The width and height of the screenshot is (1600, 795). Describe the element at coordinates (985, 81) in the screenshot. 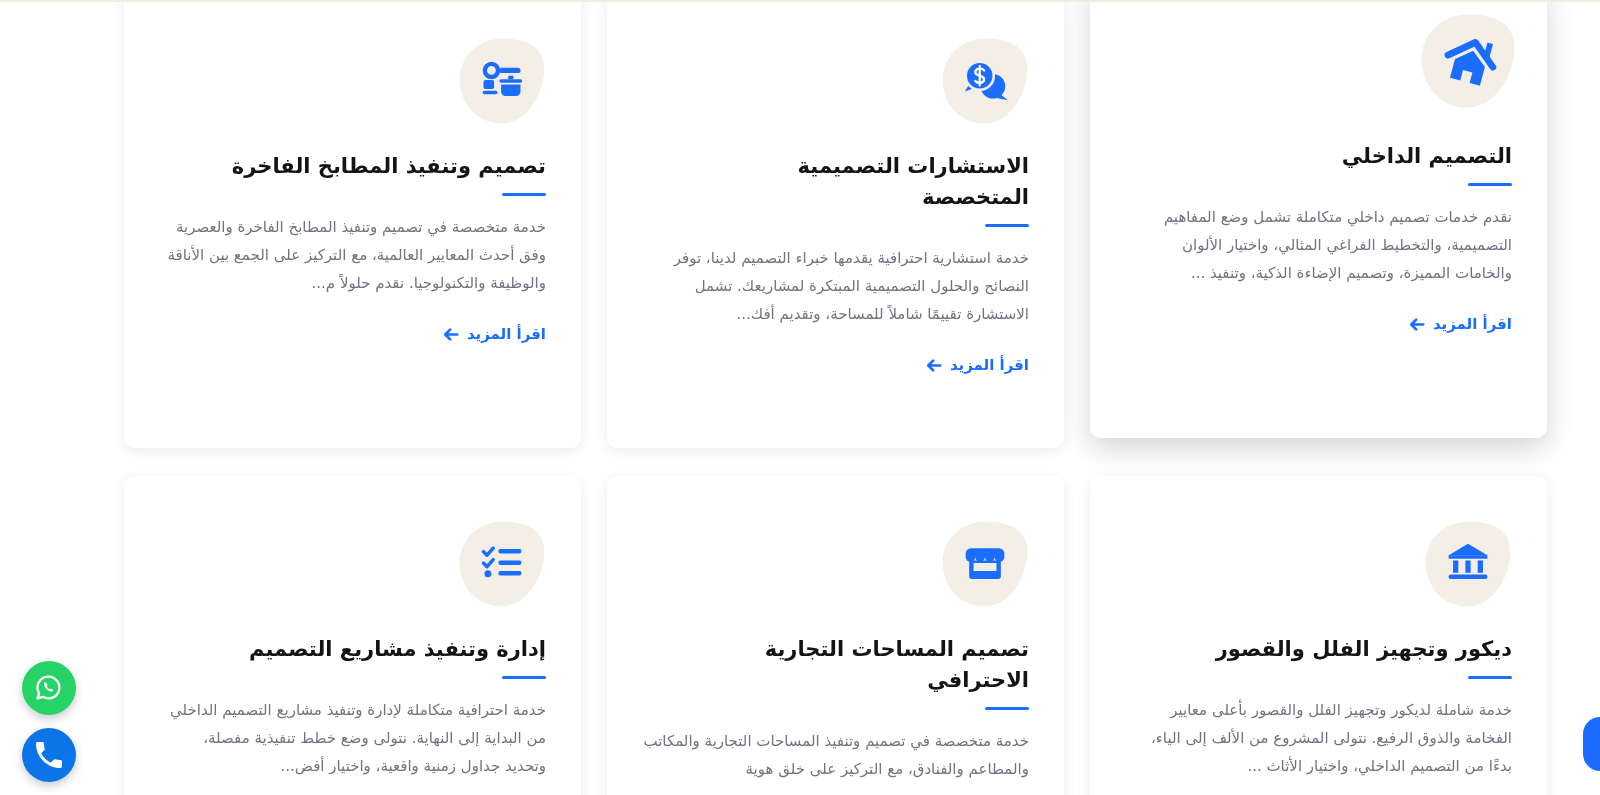

I see `chat-dollar-icon` at that location.